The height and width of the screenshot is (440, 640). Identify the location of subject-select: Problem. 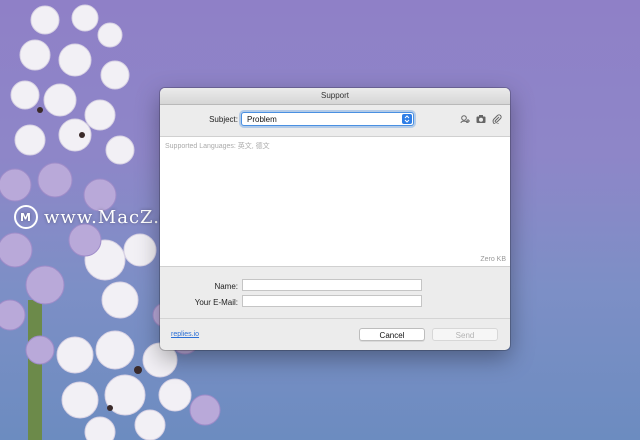
(327, 119).